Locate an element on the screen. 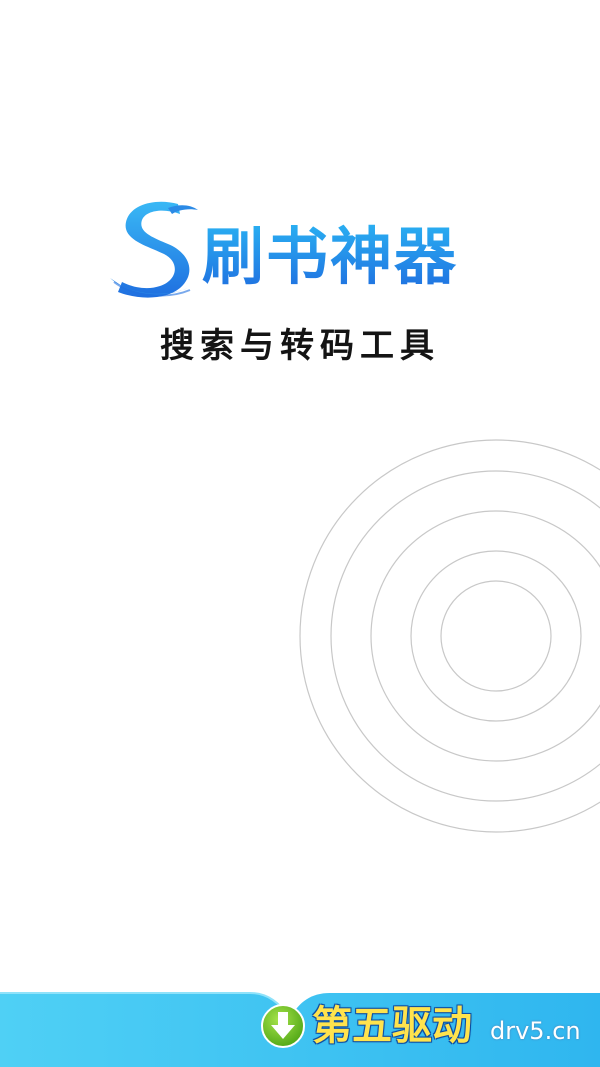  s-swoosh-logo-icon is located at coordinates (154, 249).